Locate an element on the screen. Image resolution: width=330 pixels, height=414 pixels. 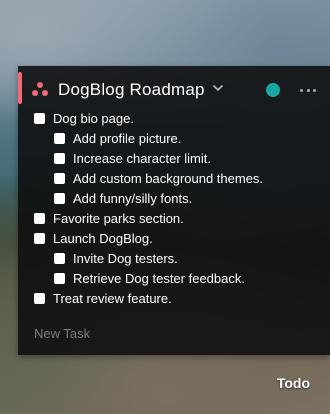
task-item: Favorite parks section. is located at coordinates (176, 218).